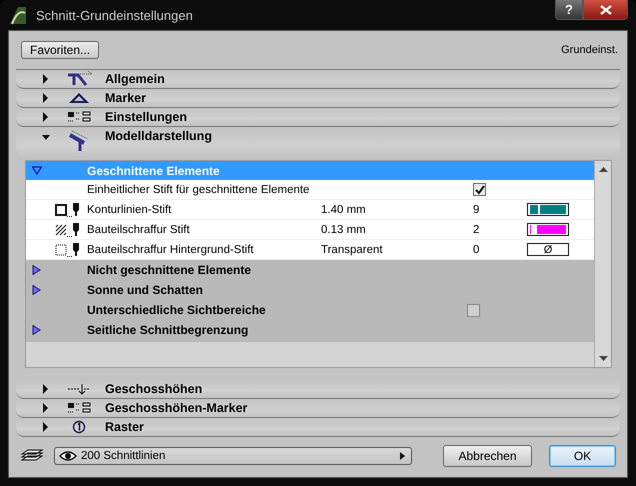 The width and height of the screenshot is (636, 486). Describe the element at coordinates (548, 249) in the screenshot. I see `pen-color-swatch: Ø` at that location.